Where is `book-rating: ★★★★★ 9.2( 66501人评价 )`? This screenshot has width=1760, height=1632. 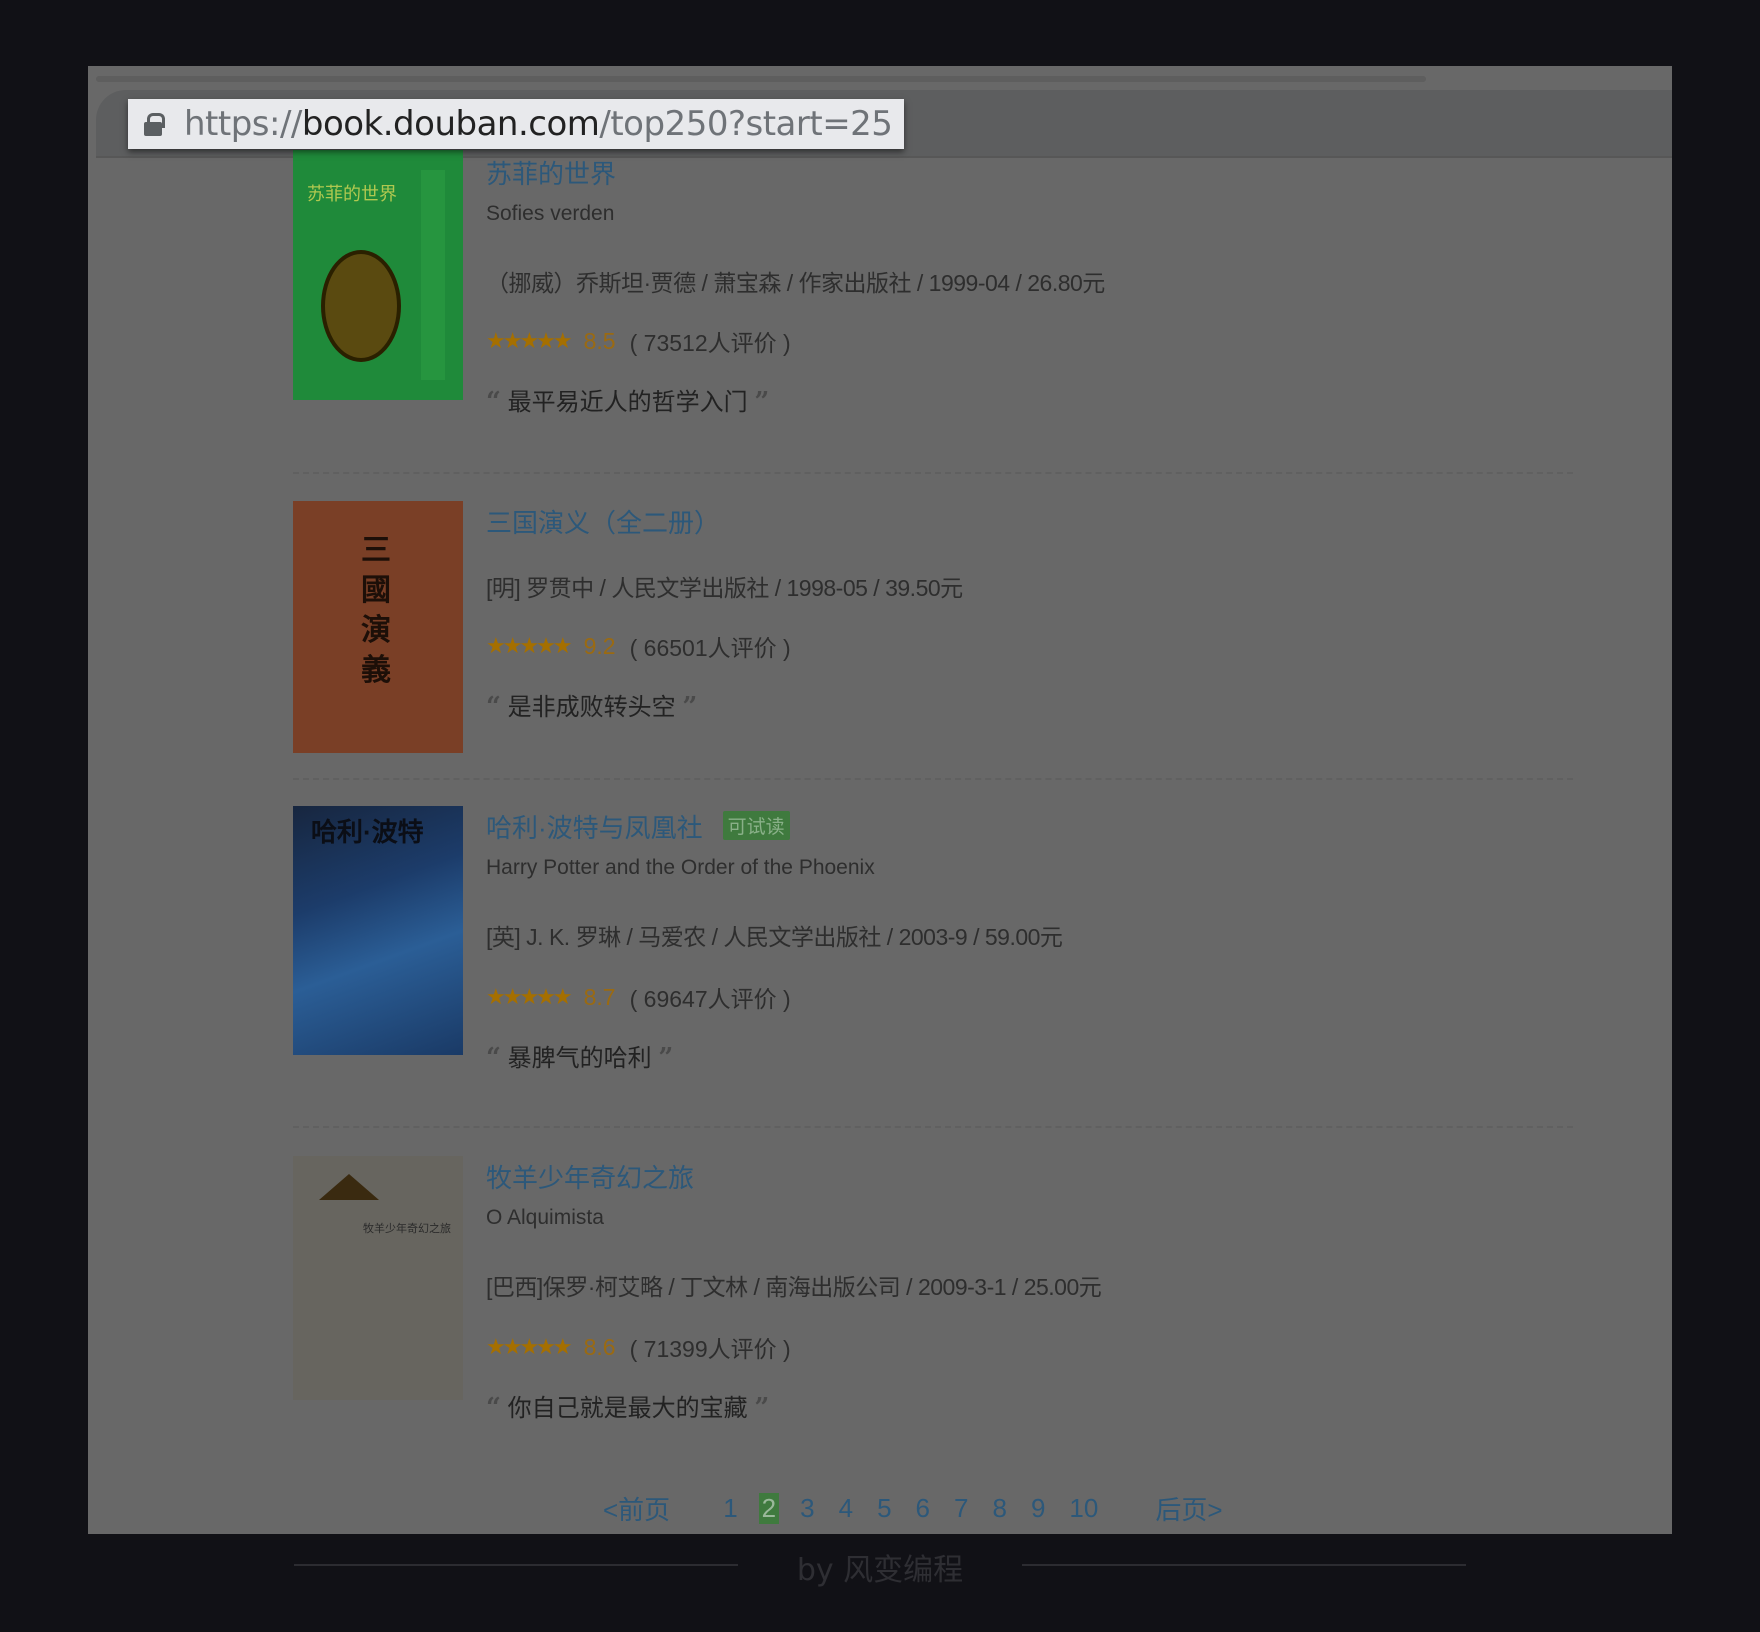
book-rating: ★★★★★ 9.2( 66501人评价 ) is located at coordinates (638, 647).